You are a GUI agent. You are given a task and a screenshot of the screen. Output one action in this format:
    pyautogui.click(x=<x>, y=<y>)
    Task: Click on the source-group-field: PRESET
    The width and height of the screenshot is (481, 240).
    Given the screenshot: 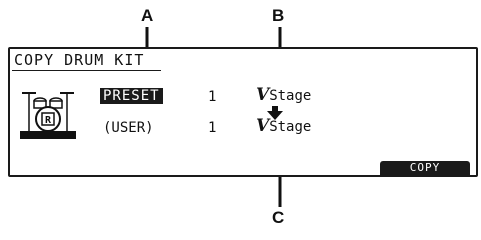 What is the action you would take?
    pyautogui.click(x=131, y=96)
    